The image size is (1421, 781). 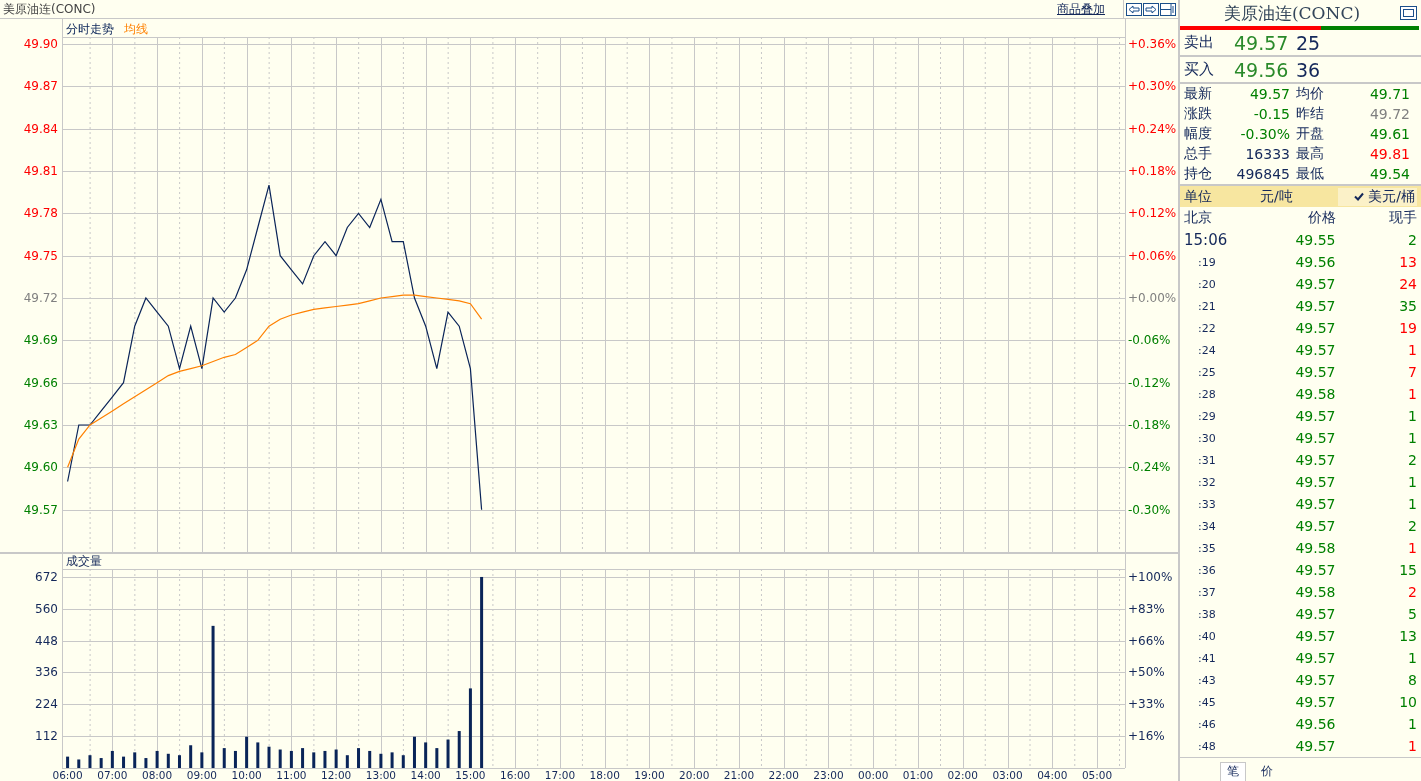 I want to click on time-axis-label: 01:00, so click(x=918, y=775).